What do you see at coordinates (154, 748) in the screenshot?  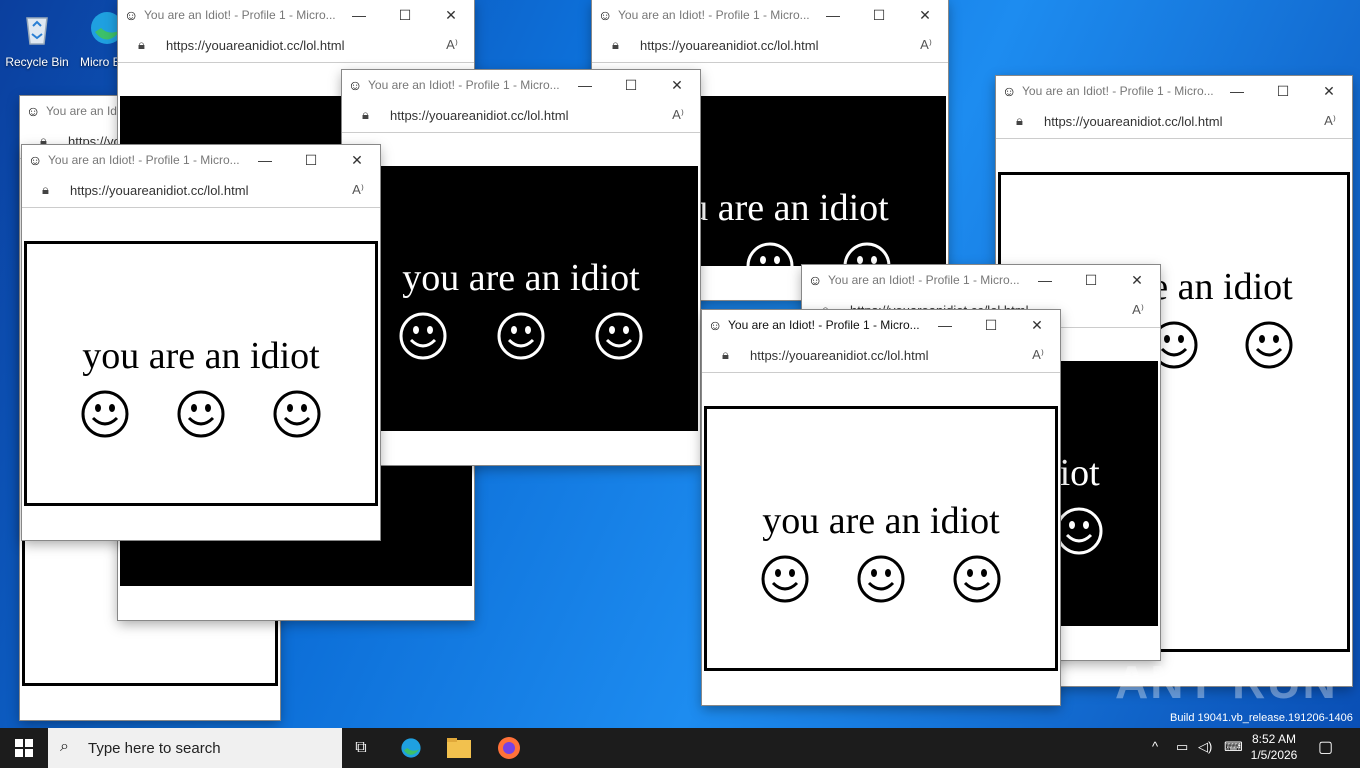 I see `search-placeholder: Type here to search` at bounding box center [154, 748].